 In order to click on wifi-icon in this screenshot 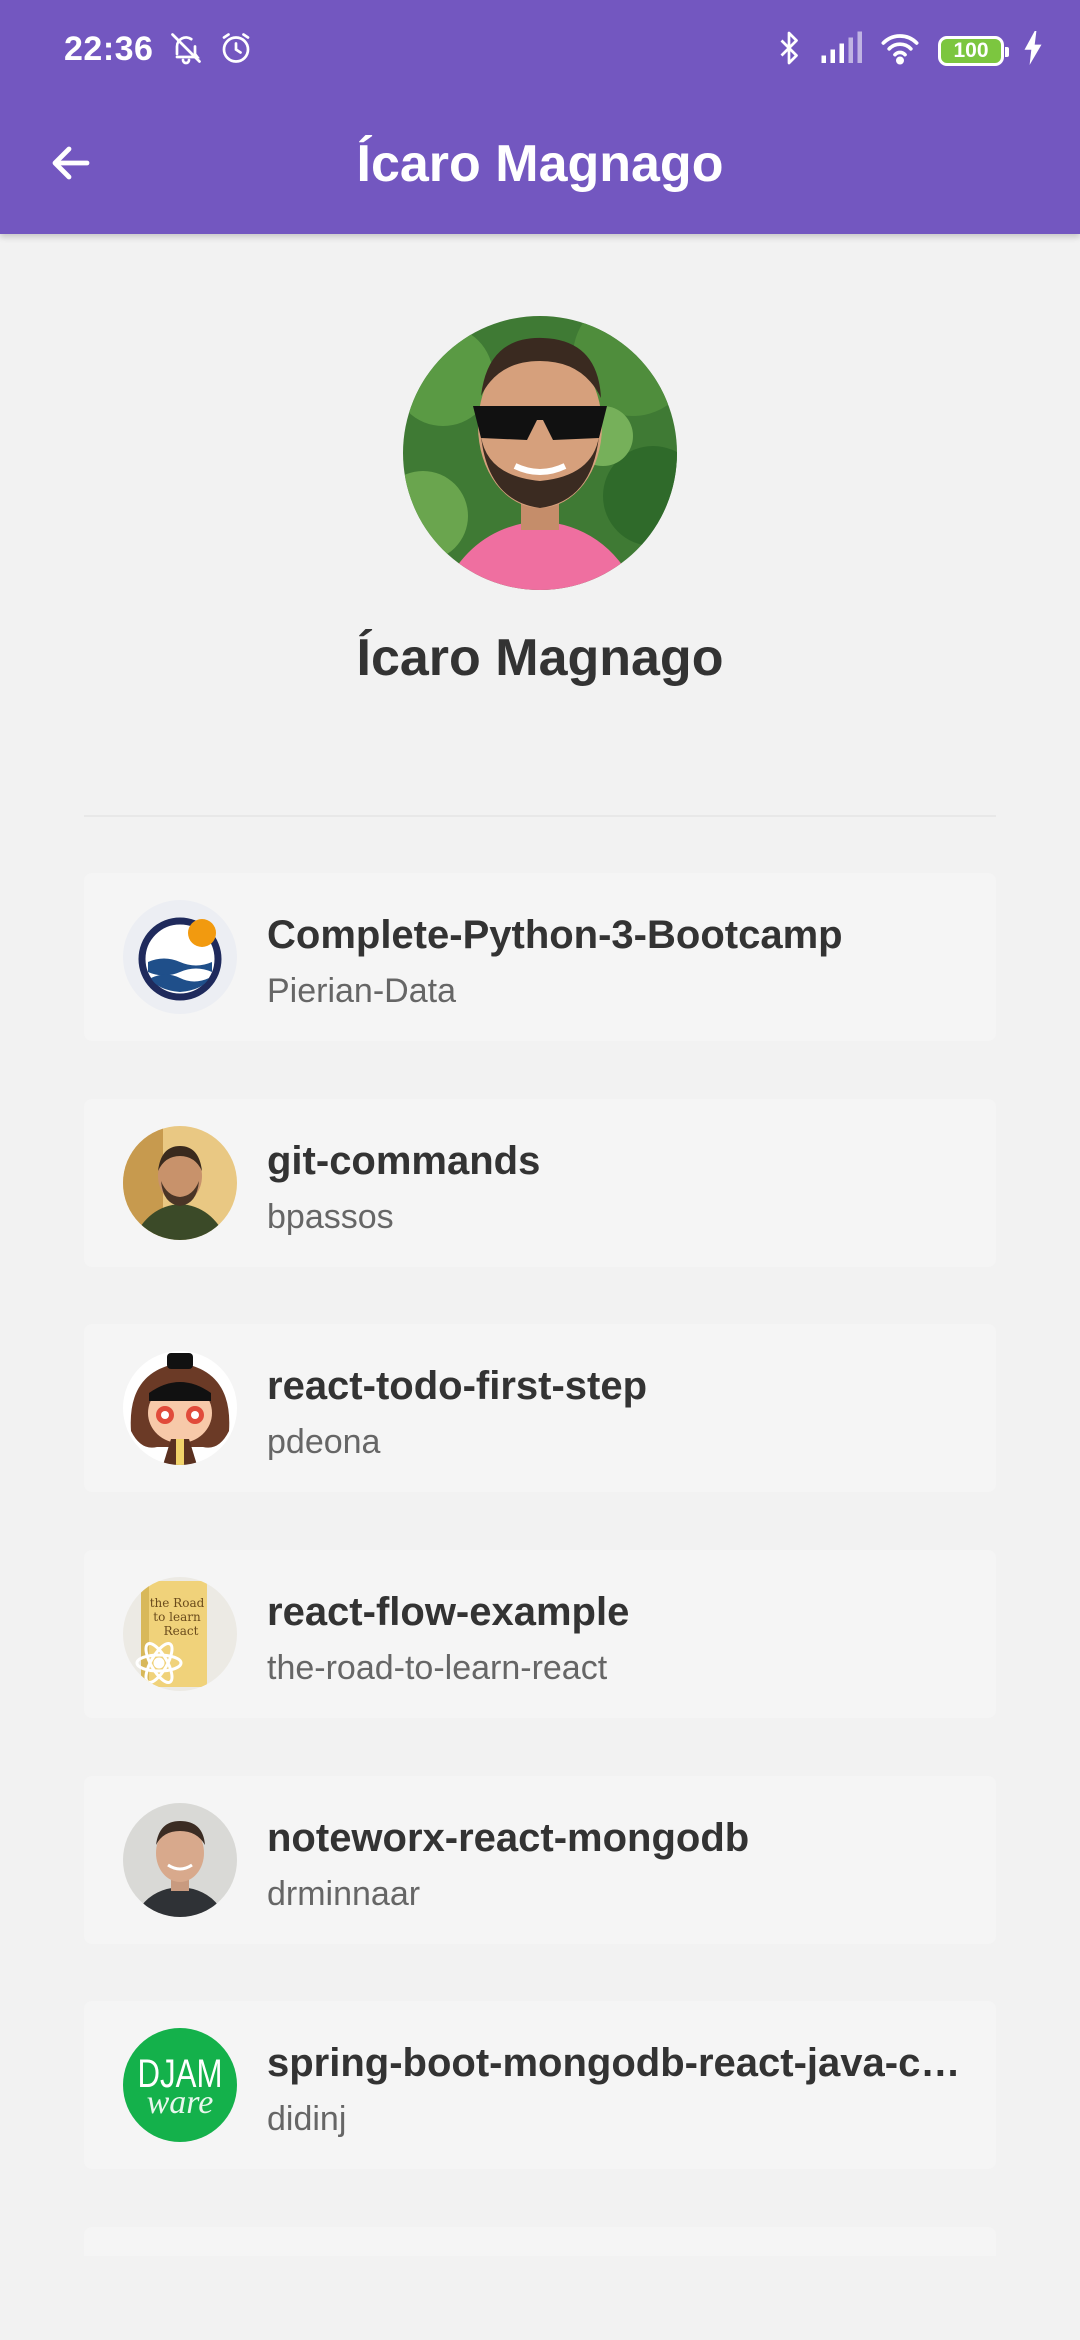, I will do `click(900, 50)`.